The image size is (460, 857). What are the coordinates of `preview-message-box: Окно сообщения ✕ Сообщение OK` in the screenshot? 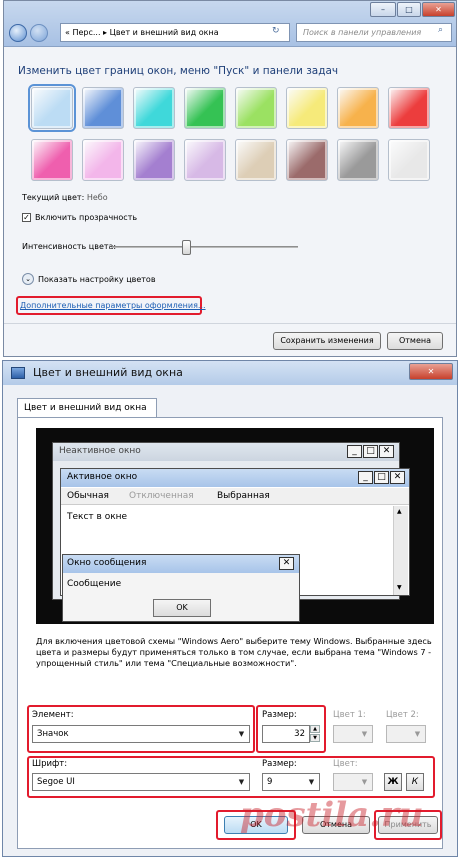 It's located at (181, 588).